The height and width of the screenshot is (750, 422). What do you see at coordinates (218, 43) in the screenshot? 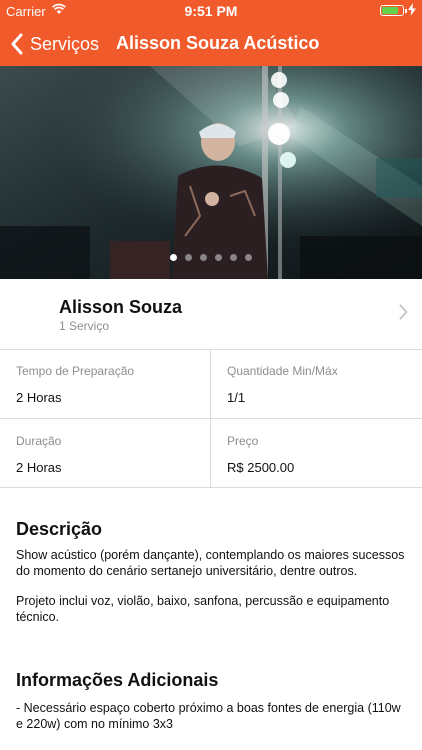
I see `page-title: Alisson Souza Acústico` at bounding box center [218, 43].